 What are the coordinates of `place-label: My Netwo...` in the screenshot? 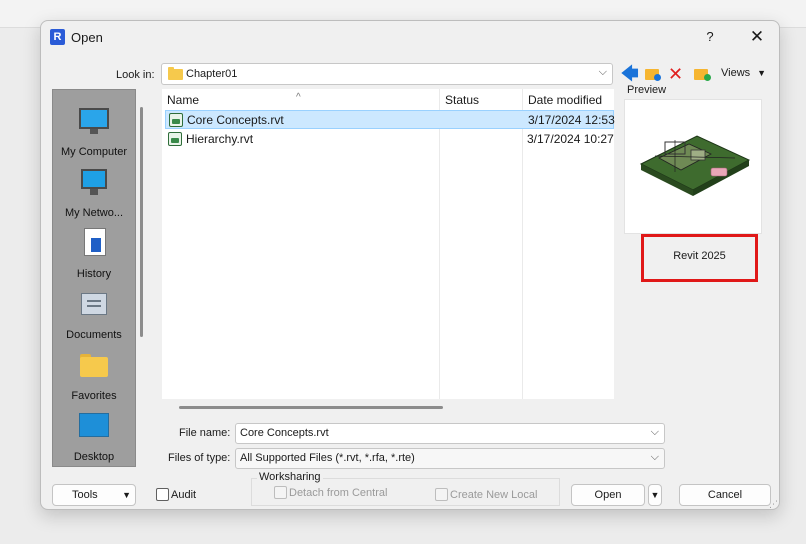 It's located at (94, 213).